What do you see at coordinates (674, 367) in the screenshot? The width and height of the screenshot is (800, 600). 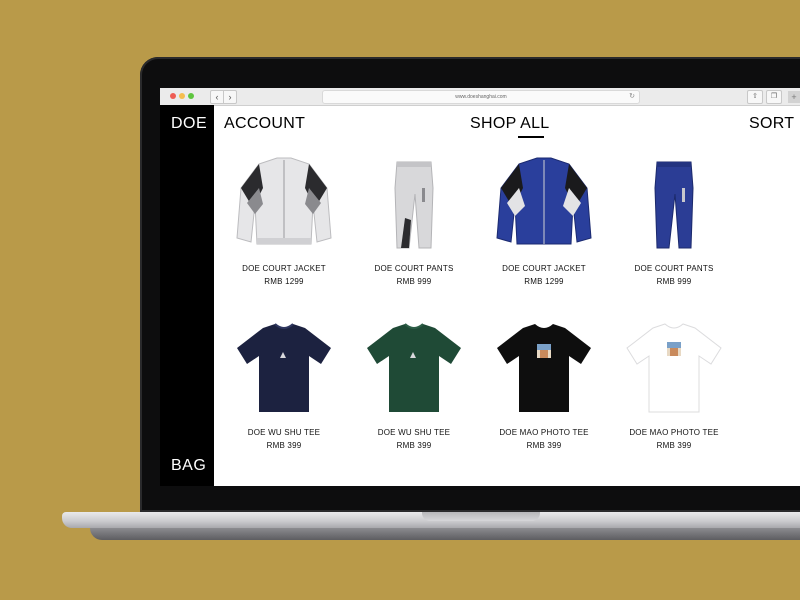 I see `white-photo-tee-image` at bounding box center [674, 367].